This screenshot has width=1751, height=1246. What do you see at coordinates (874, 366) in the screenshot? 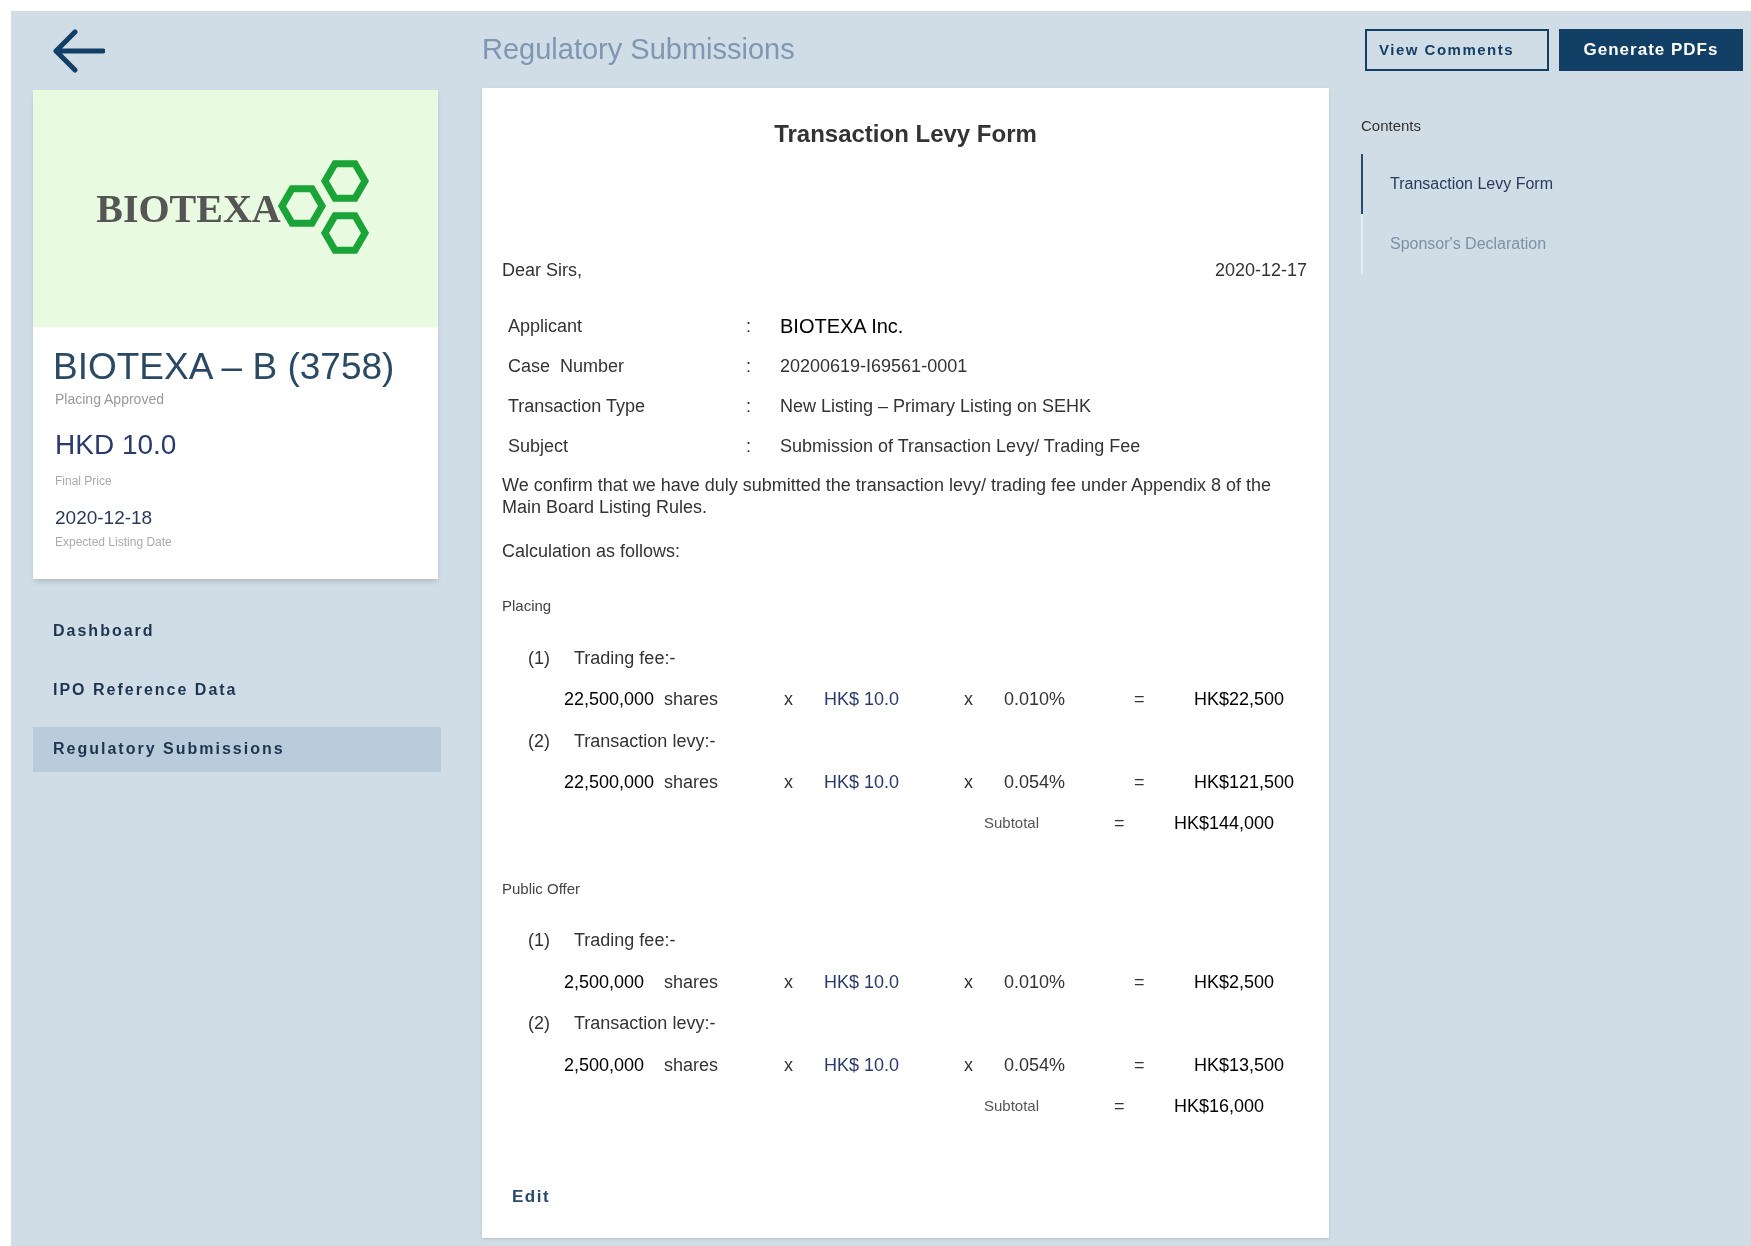
I see `field-value: 20200619-I69561-0001` at bounding box center [874, 366].